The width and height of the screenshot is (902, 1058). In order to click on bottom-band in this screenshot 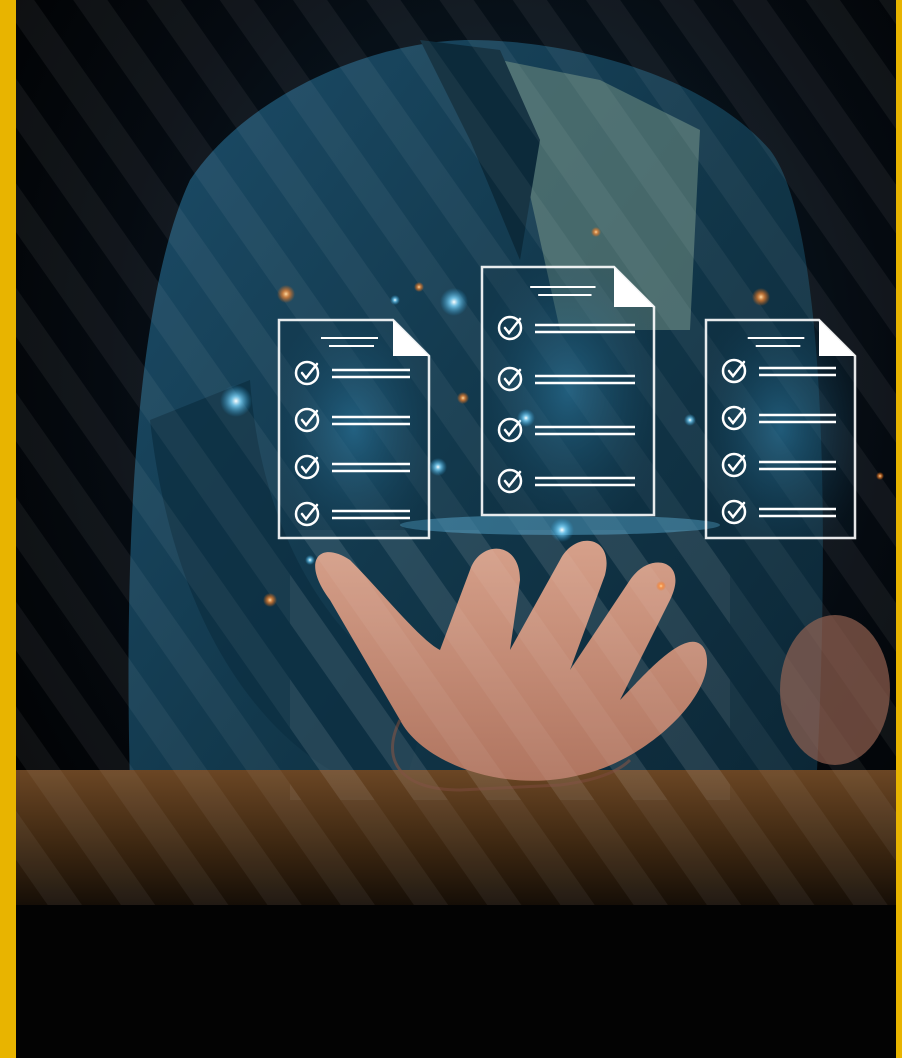, I will do `click(456, 981)`.